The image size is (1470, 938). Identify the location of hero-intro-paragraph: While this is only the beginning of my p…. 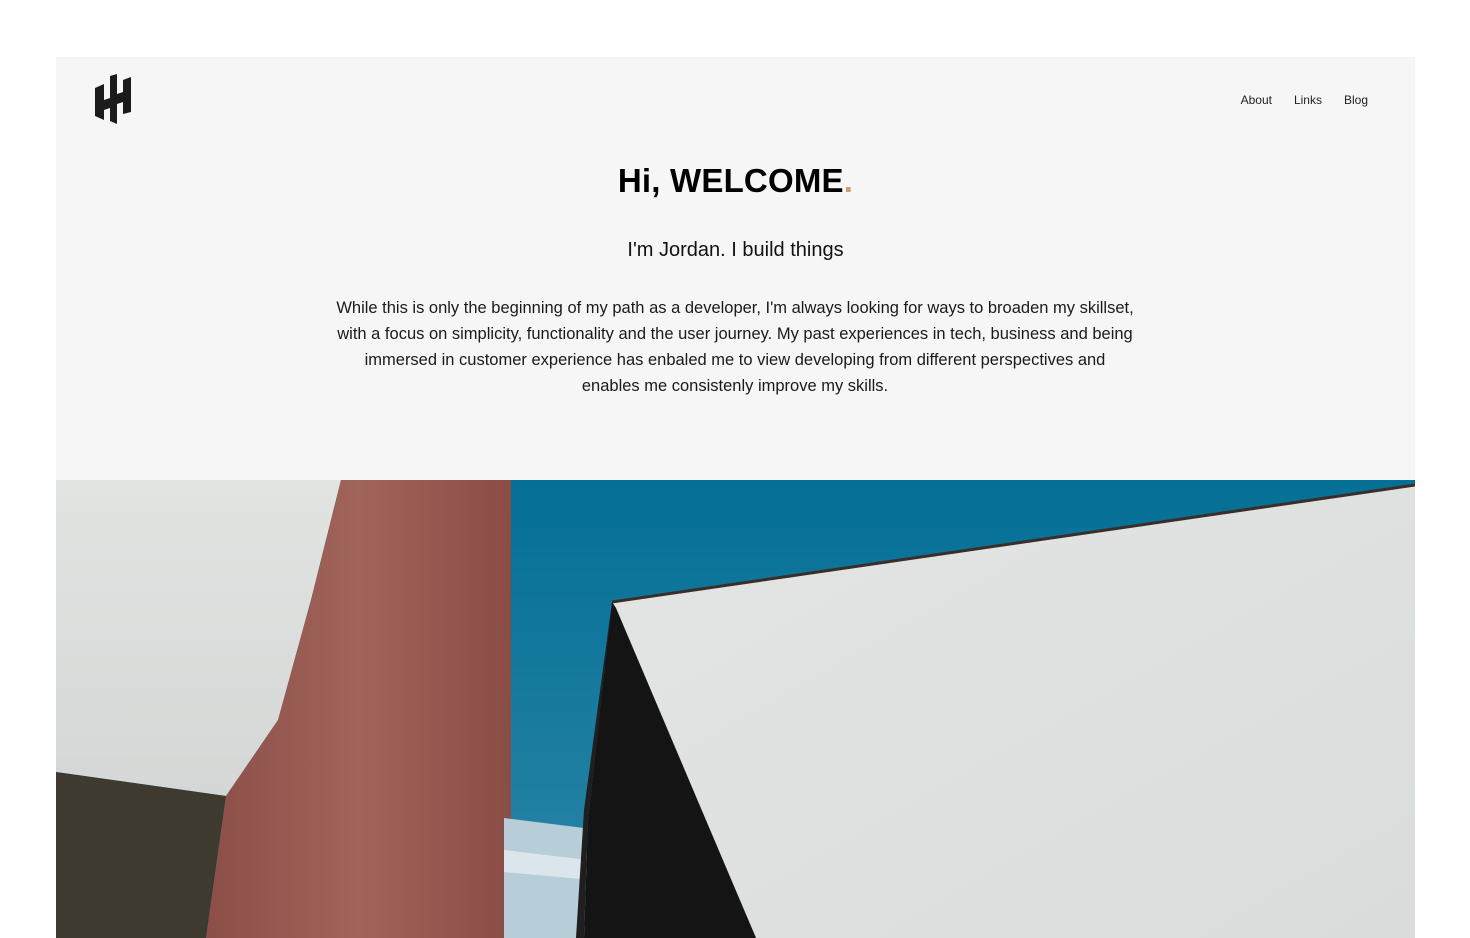
(735, 347).